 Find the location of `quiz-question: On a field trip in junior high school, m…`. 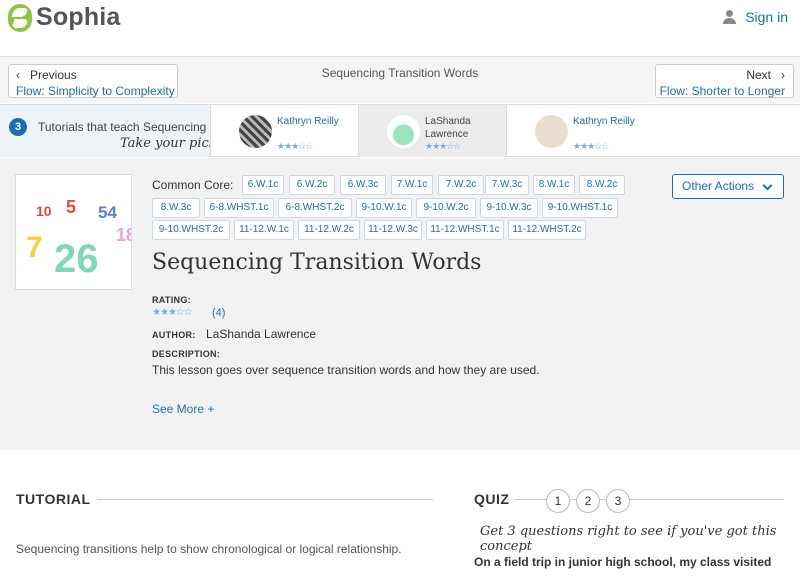

quiz-question: On a field trip in junior high school, m… is located at coordinates (623, 562).